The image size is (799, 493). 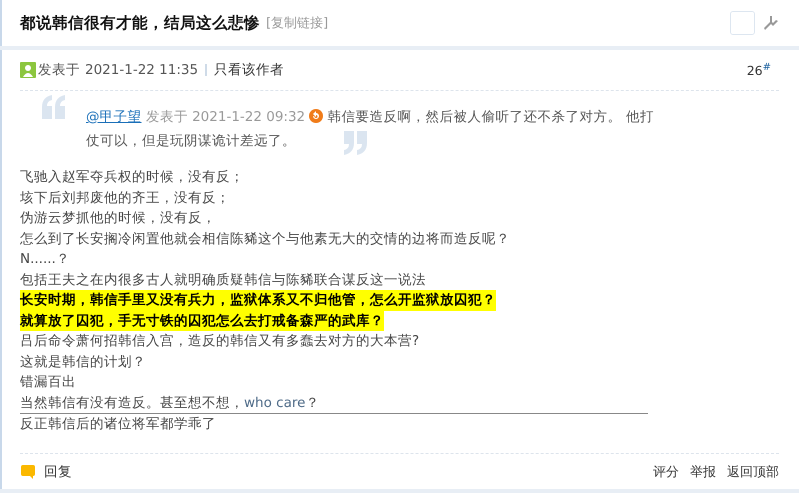 What do you see at coordinates (742, 23) in the screenshot?
I see `checkbox` at bounding box center [742, 23].